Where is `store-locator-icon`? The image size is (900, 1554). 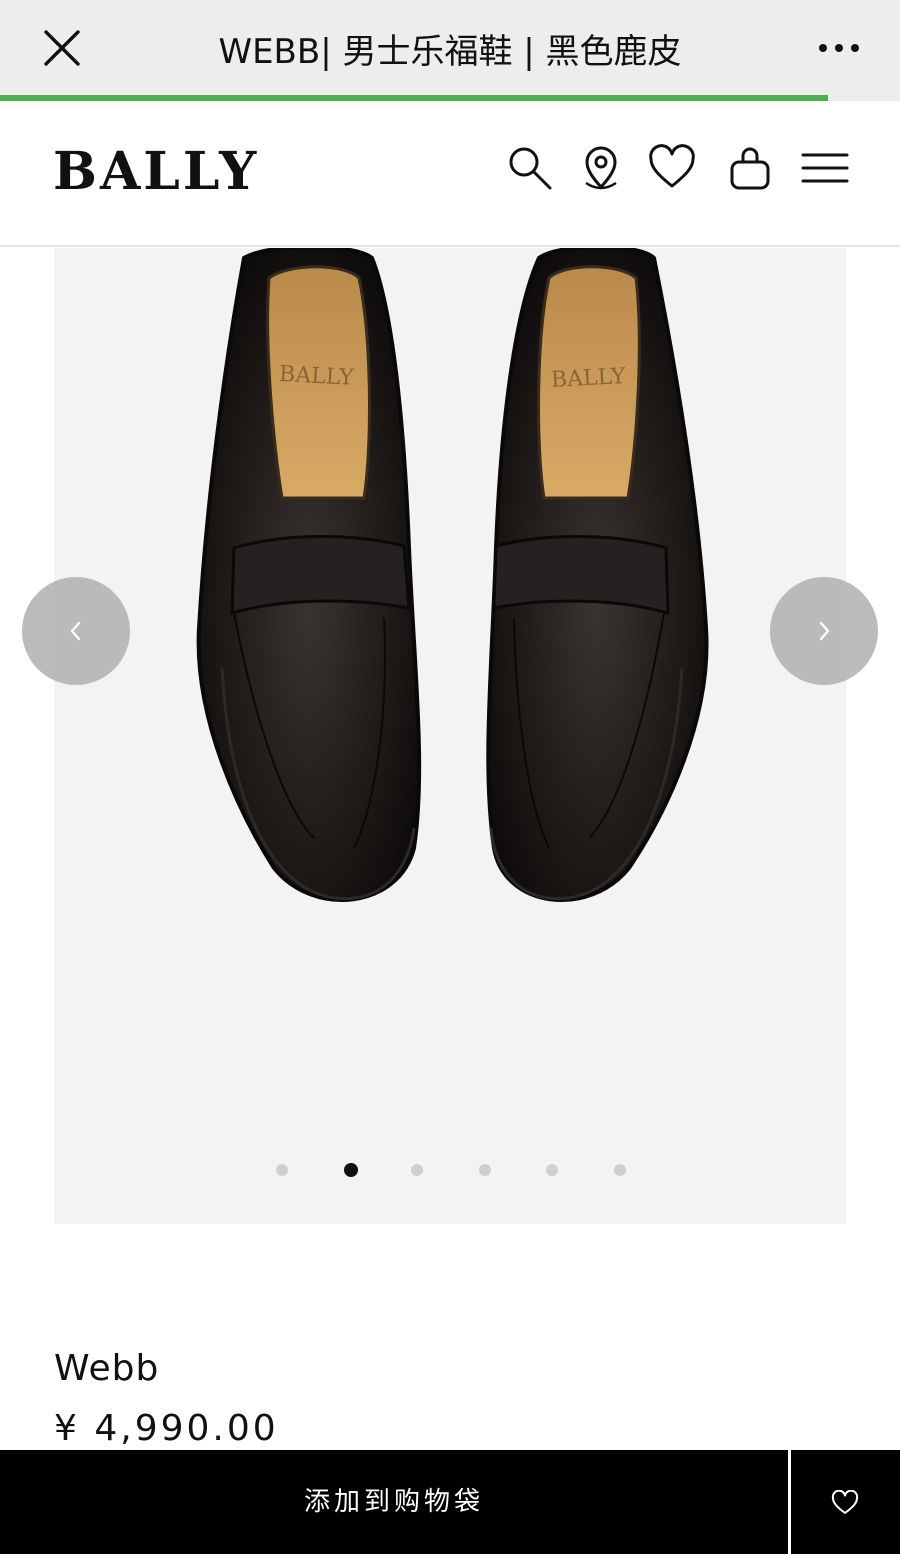
store-locator-icon is located at coordinates (601, 168).